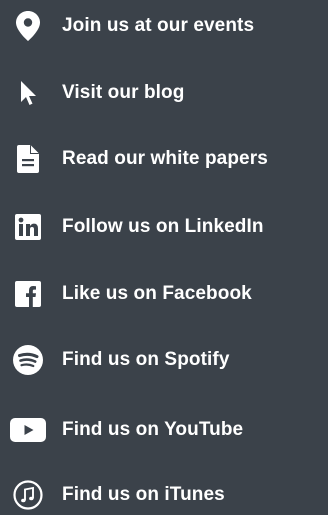  What do you see at coordinates (157, 293) in the screenshot?
I see `link-facebook-label: Like us on Facebook` at bounding box center [157, 293].